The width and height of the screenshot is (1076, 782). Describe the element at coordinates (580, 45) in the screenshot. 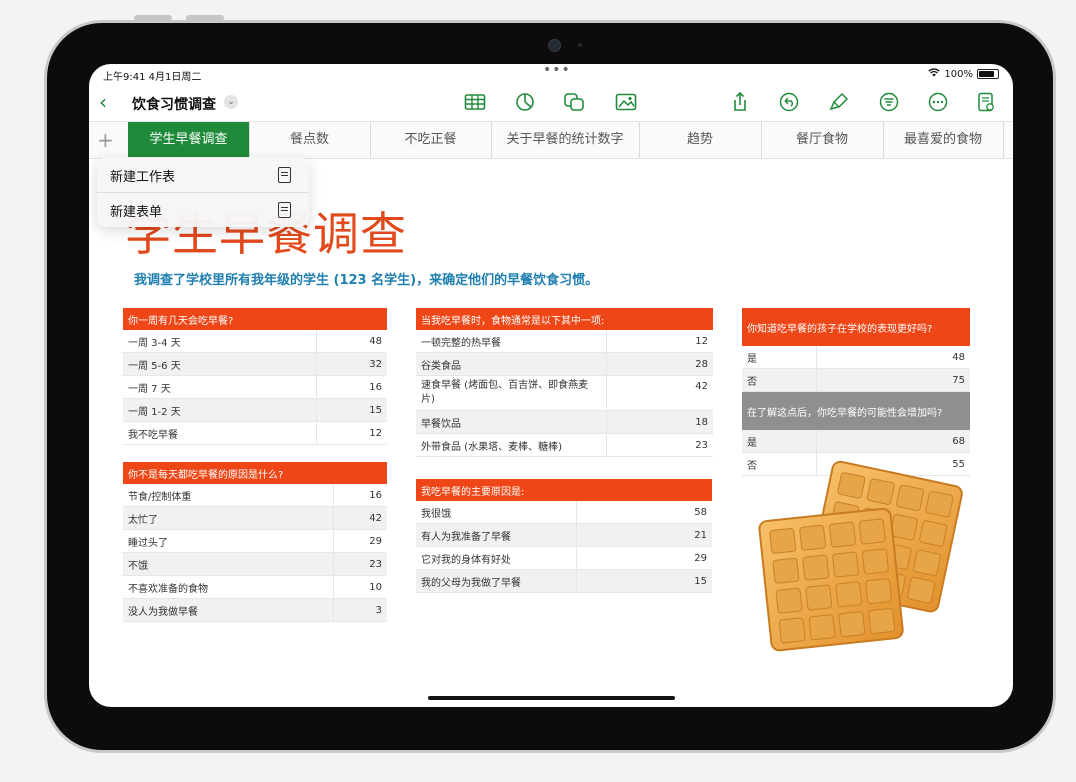

I see `camera-sensor` at that location.